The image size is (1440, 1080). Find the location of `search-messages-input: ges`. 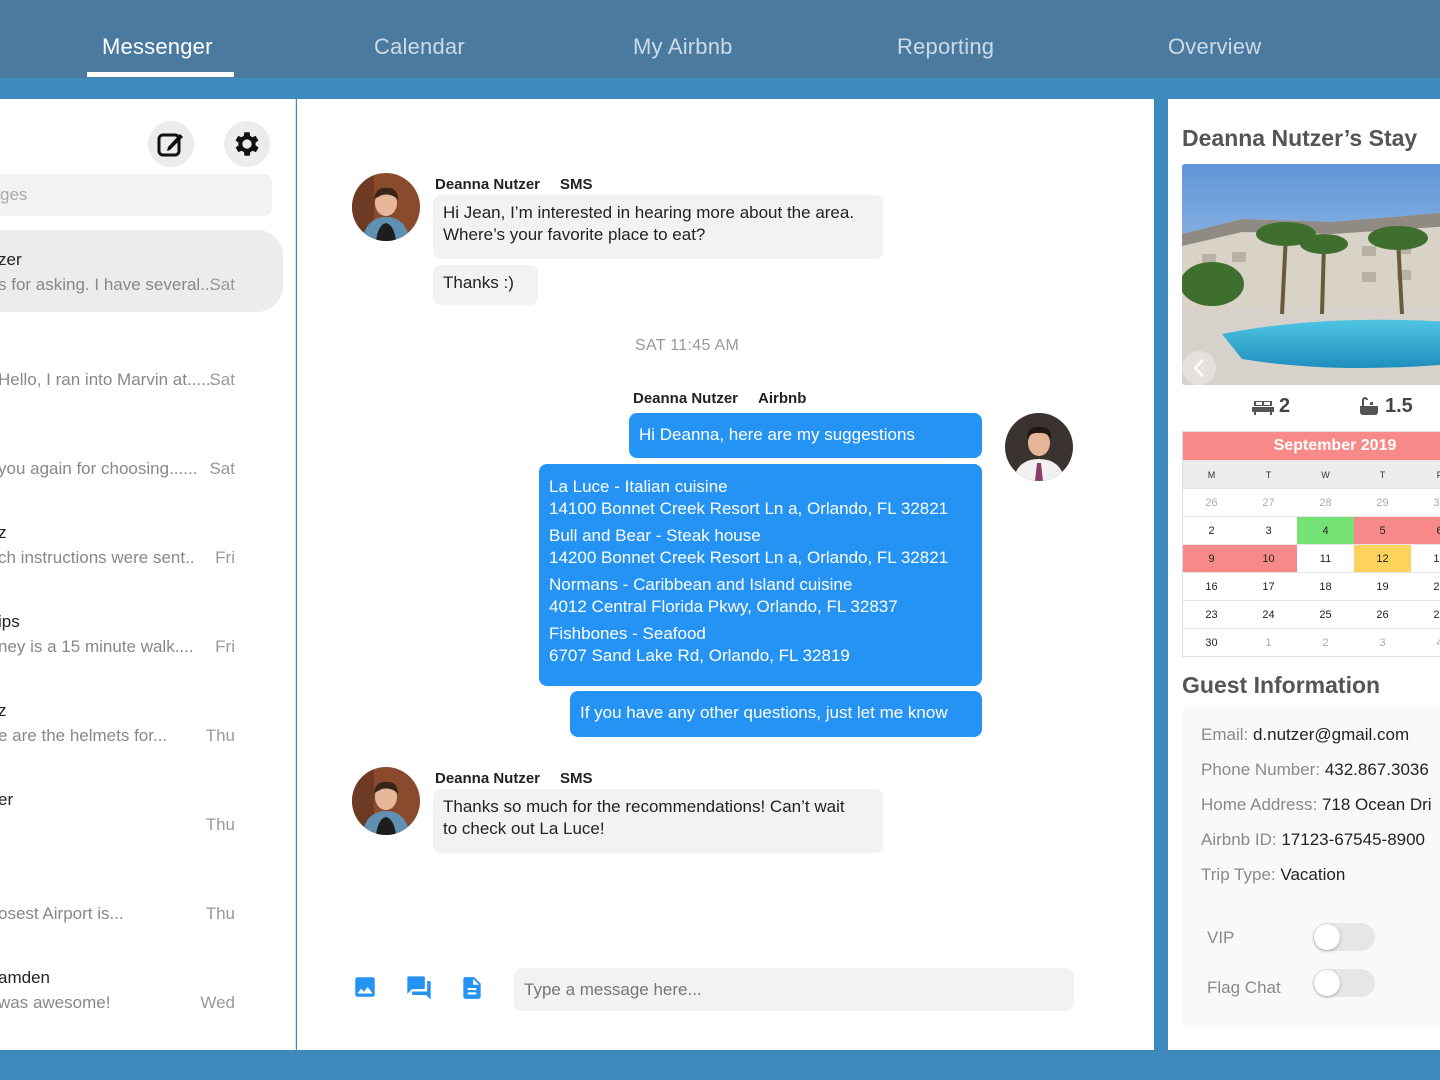

search-messages-input: ges is located at coordinates (136, 195).